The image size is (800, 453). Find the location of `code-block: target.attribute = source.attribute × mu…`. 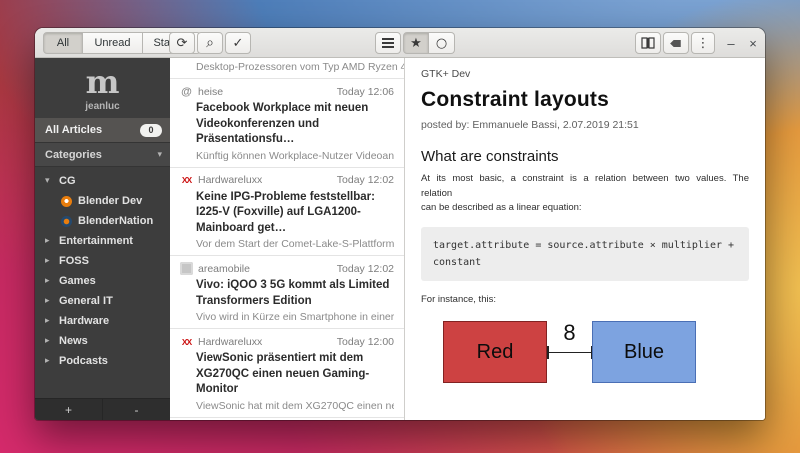

code-block: target.attribute = source.attribute × mu… is located at coordinates (585, 254).